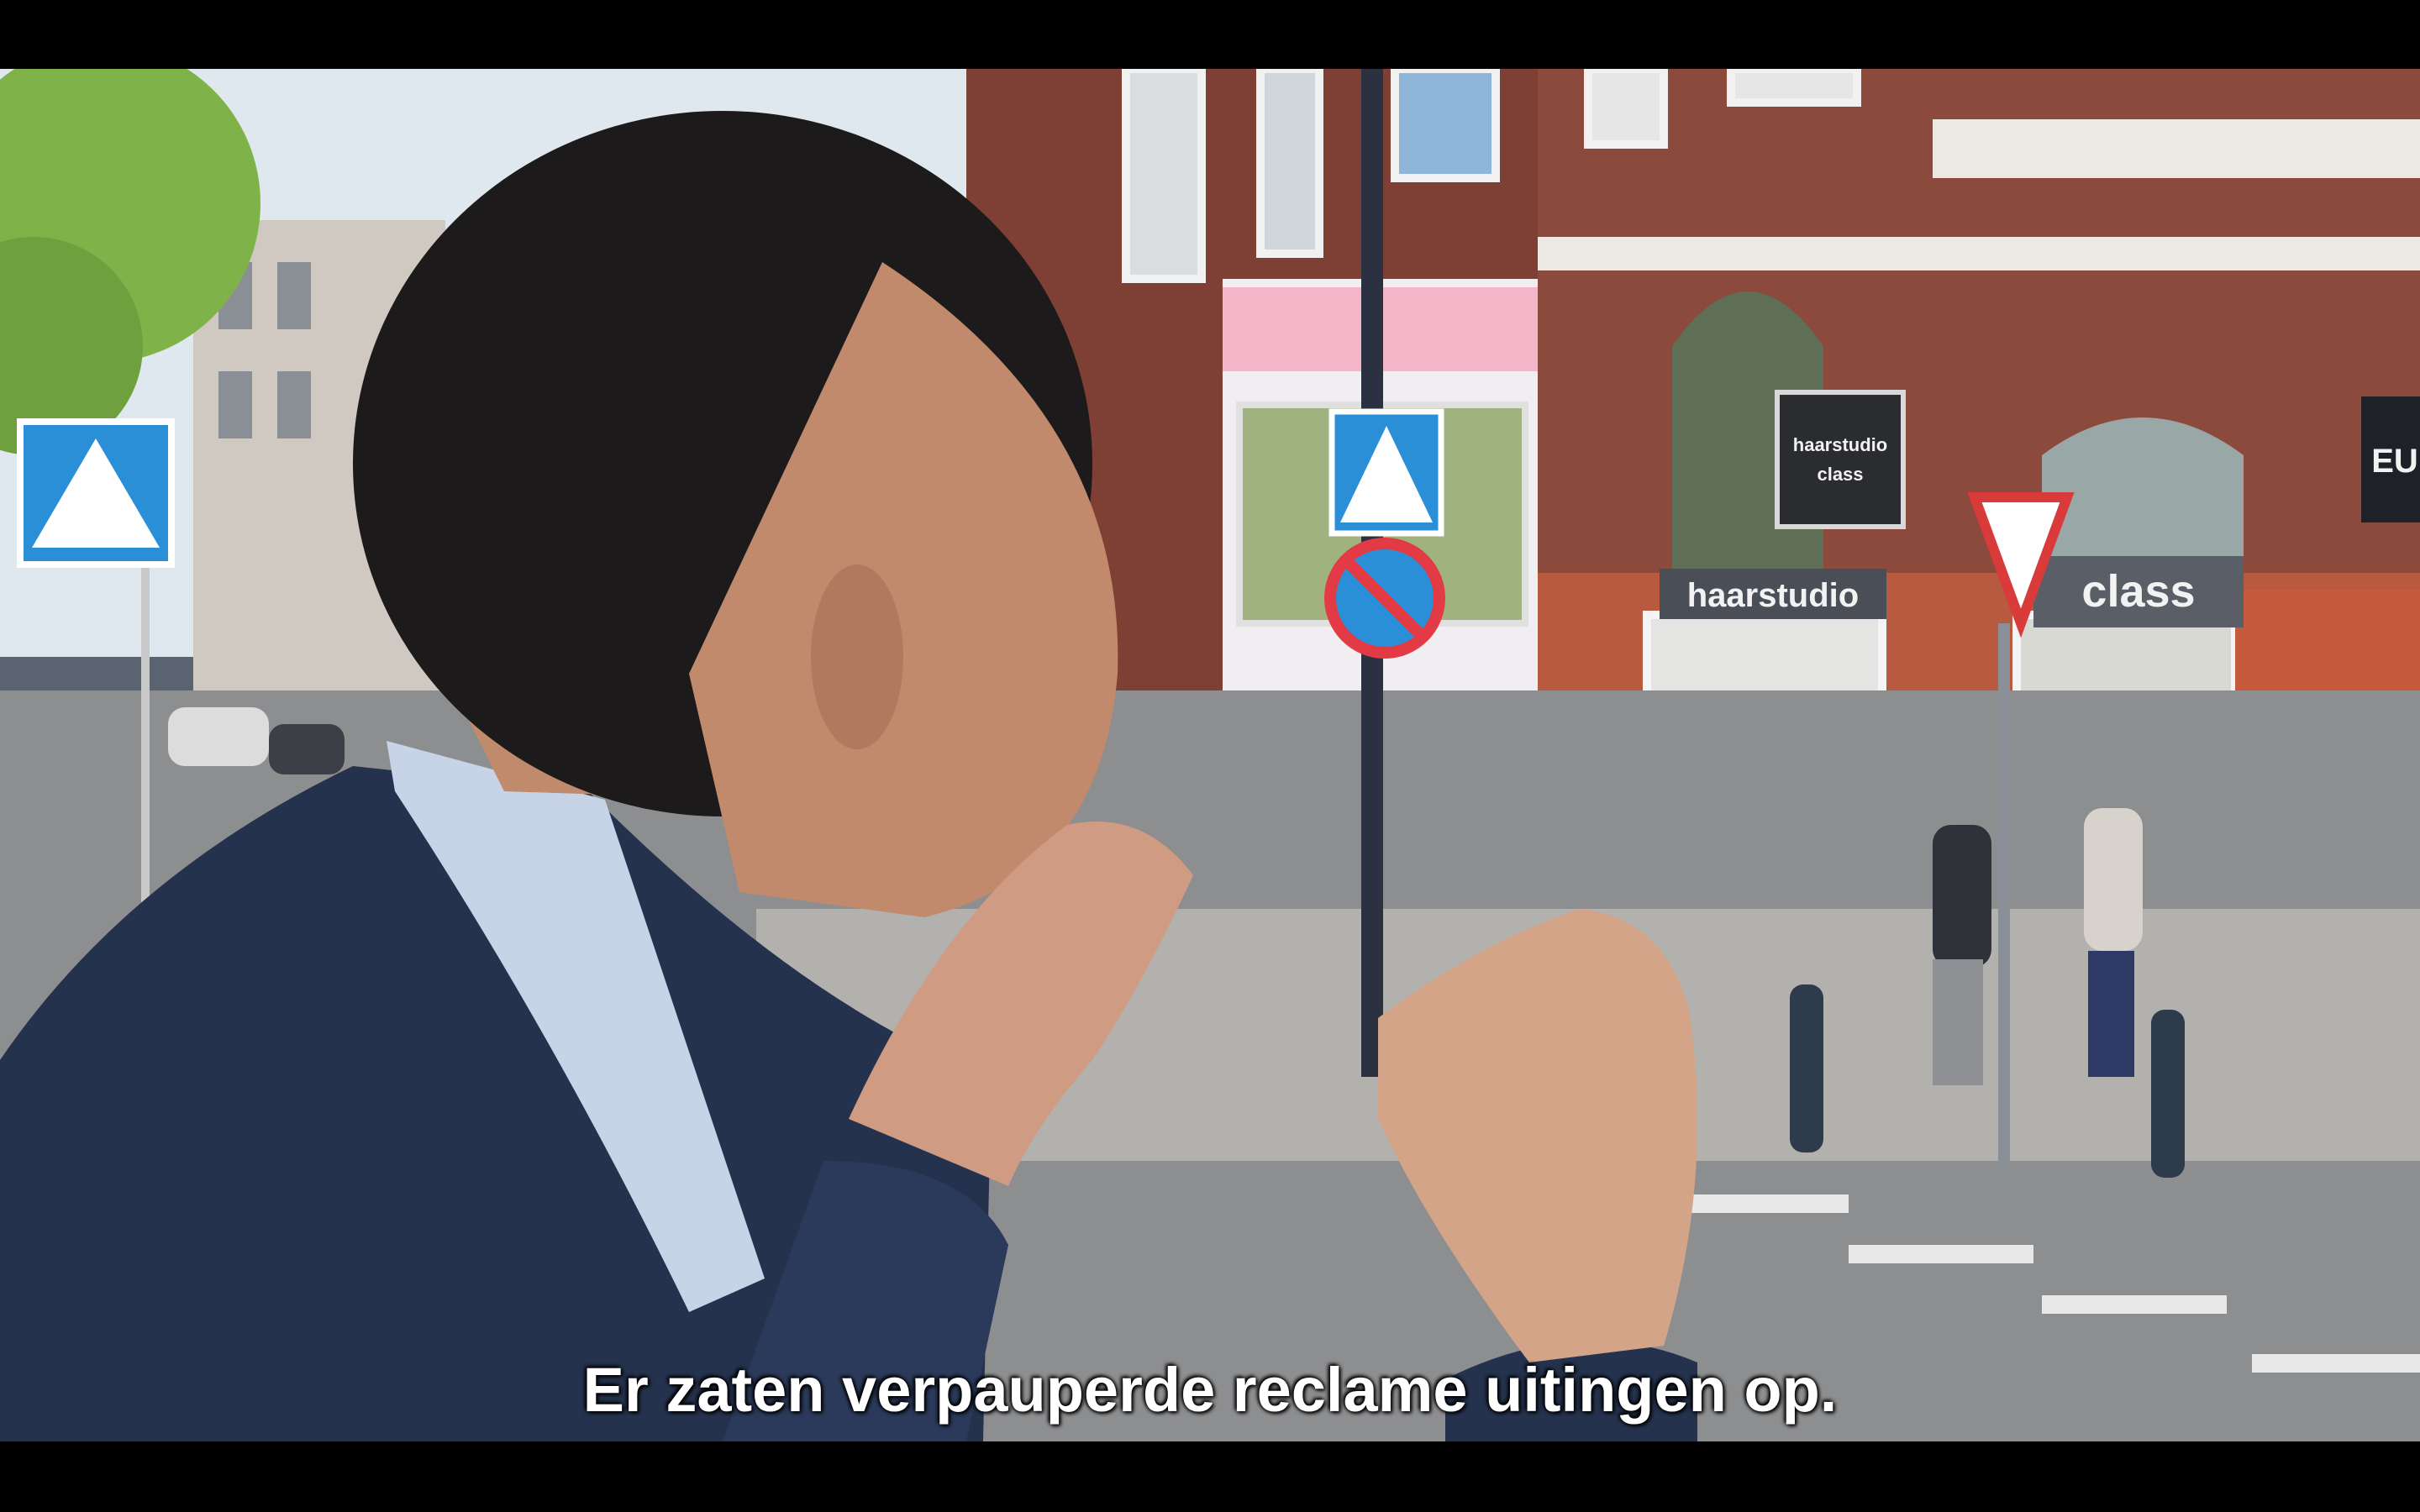 The width and height of the screenshot is (2420, 1512). I want to click on hanging-sign, so click(1841, 459).